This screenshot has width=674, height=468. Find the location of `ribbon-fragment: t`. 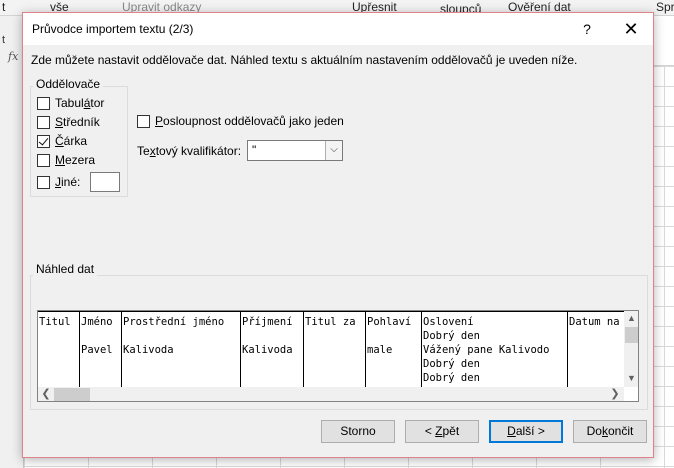

ribbon-fragment: t is located at coordinates (4, 7).